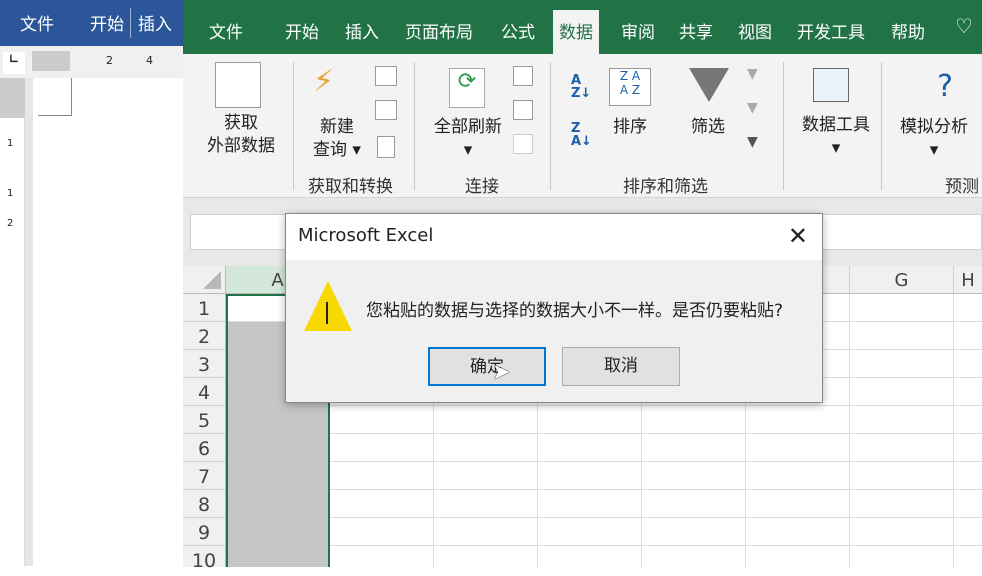 The width and height of the screenshot is (982, 576). Describe the element at coordinates (468, 127) in the screenshot. I see `refresh-all-label: 全部刷新` at that location.